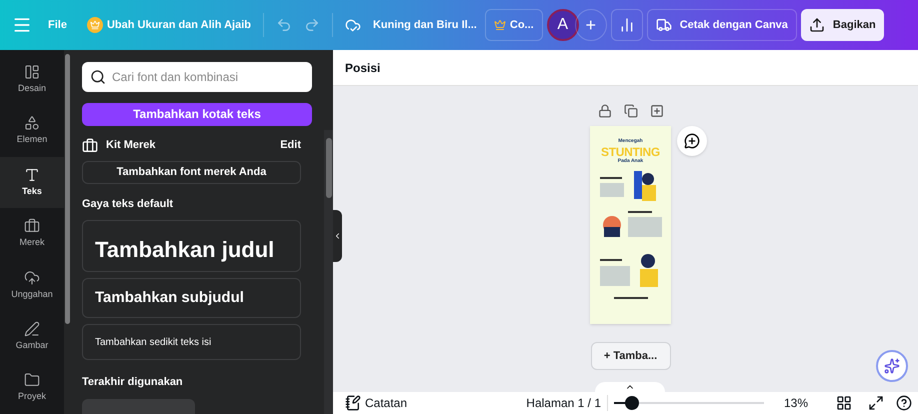 This screenshot has width=918, height=414. I want to click on rail-item: Desain, so click(32, 80).